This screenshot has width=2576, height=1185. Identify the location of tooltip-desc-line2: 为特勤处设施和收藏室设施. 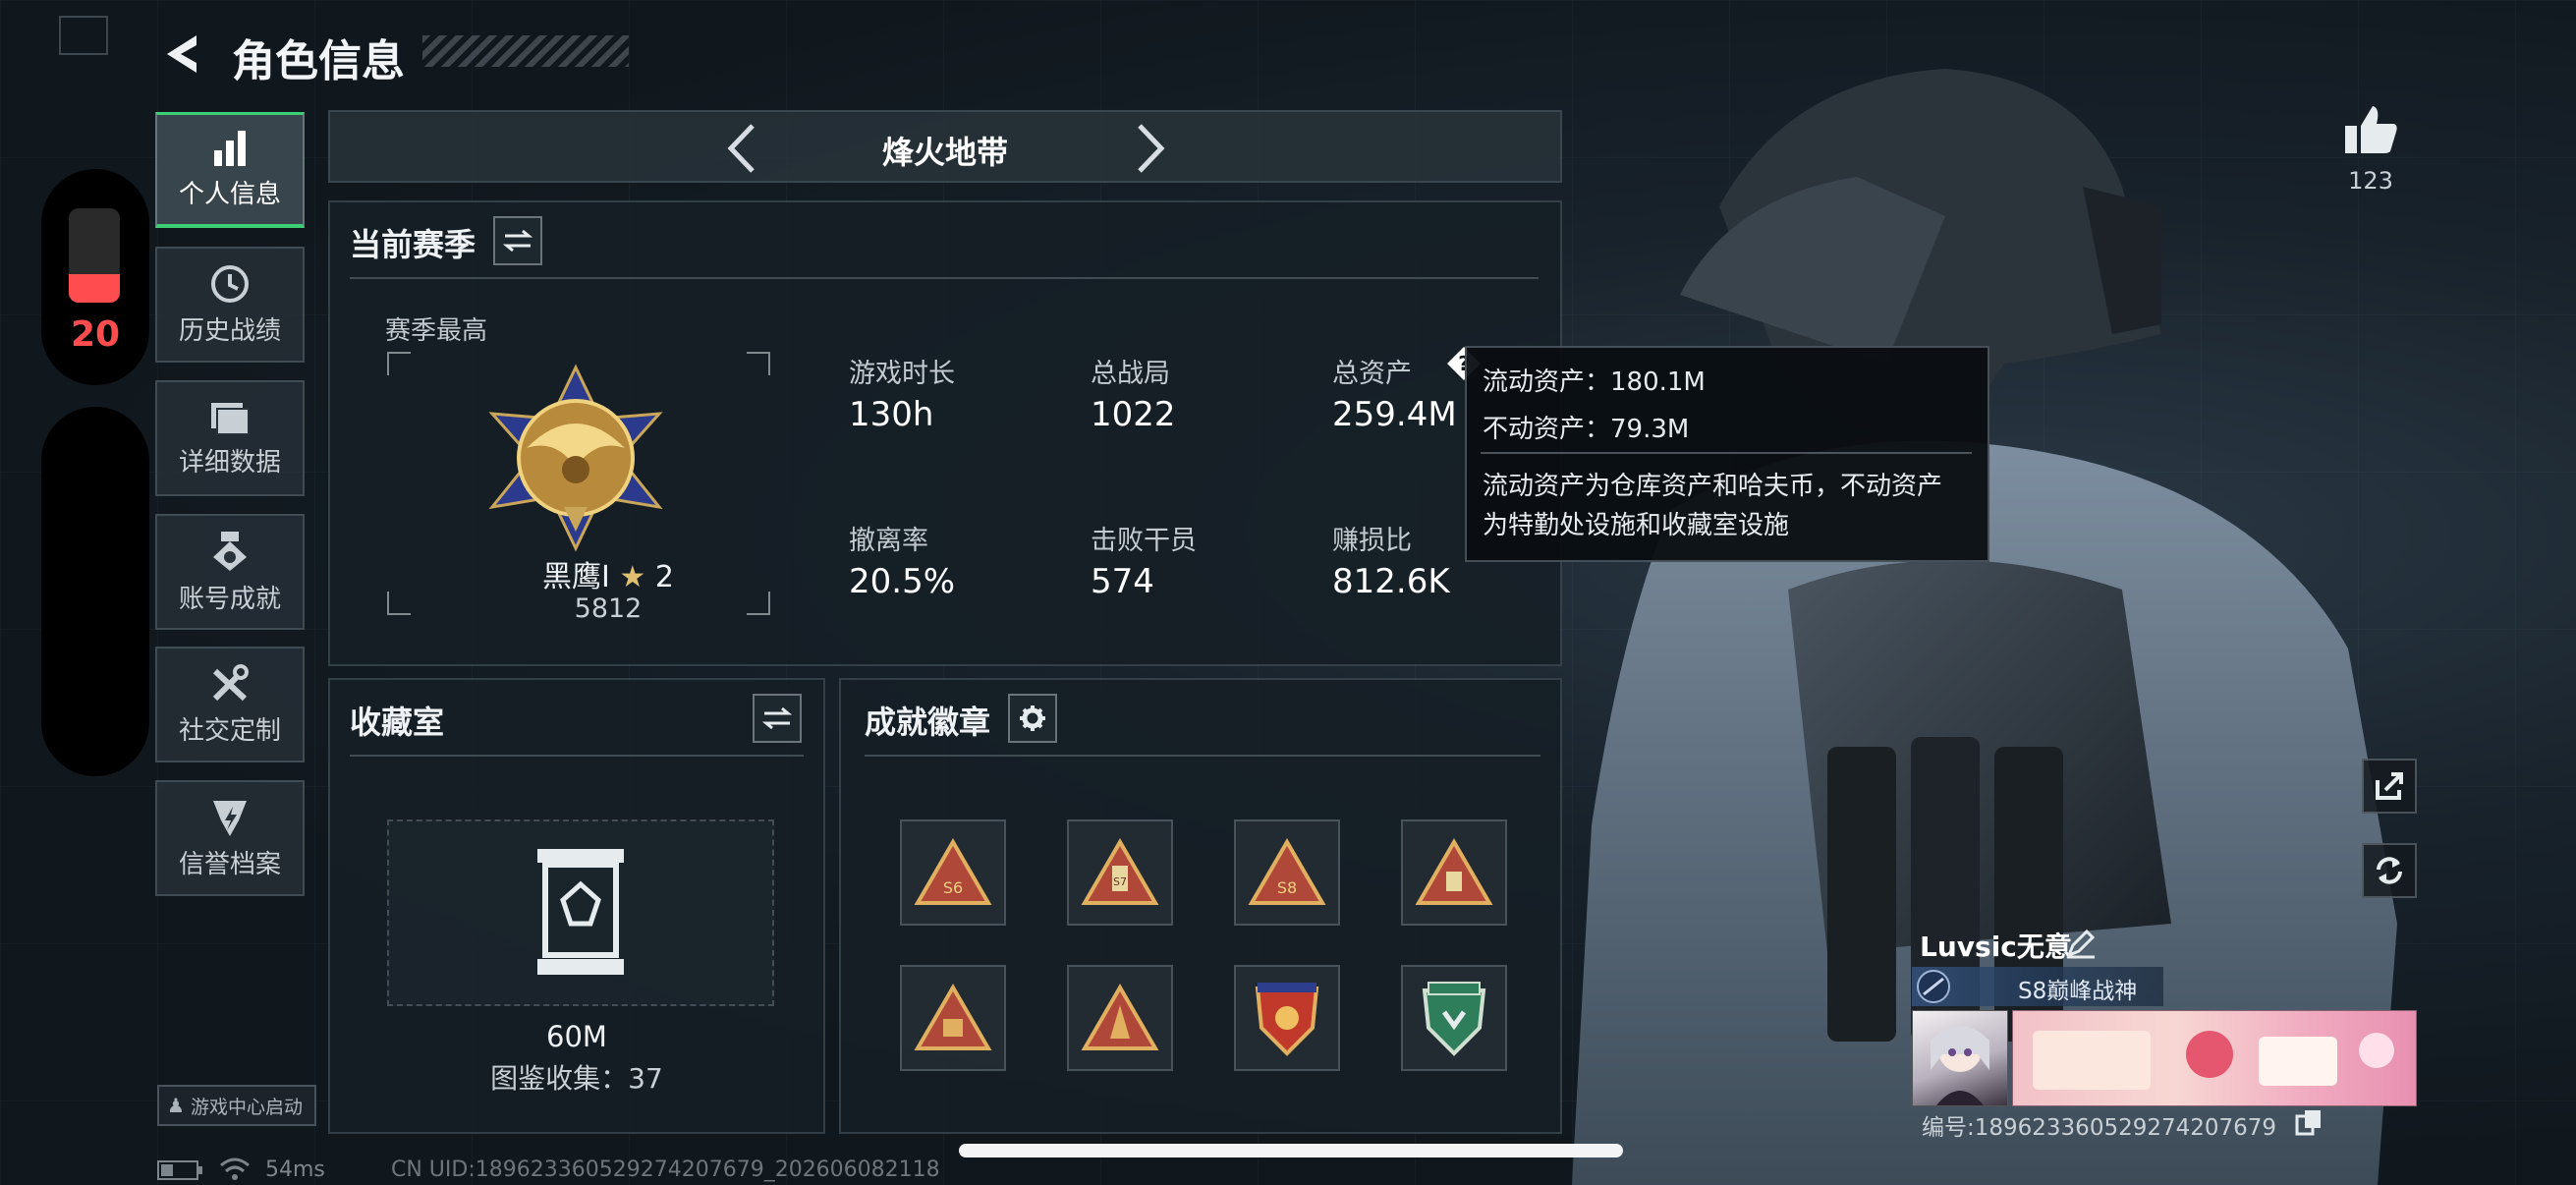
(1636, 526).